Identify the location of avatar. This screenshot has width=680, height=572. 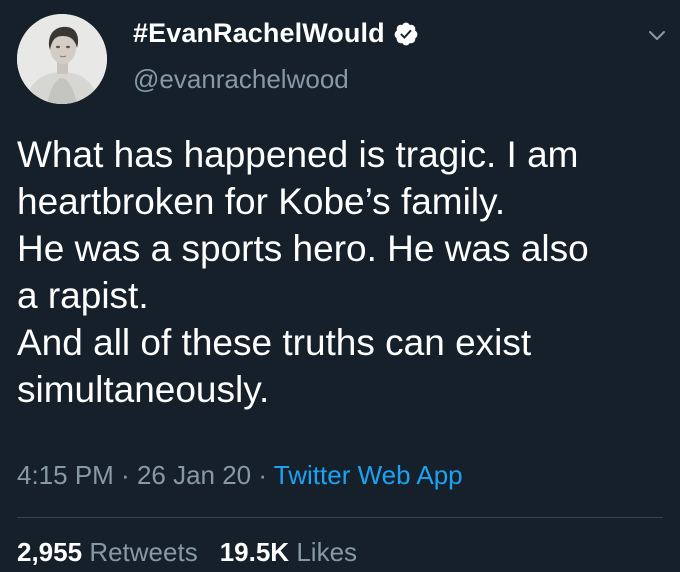
(62, 59).